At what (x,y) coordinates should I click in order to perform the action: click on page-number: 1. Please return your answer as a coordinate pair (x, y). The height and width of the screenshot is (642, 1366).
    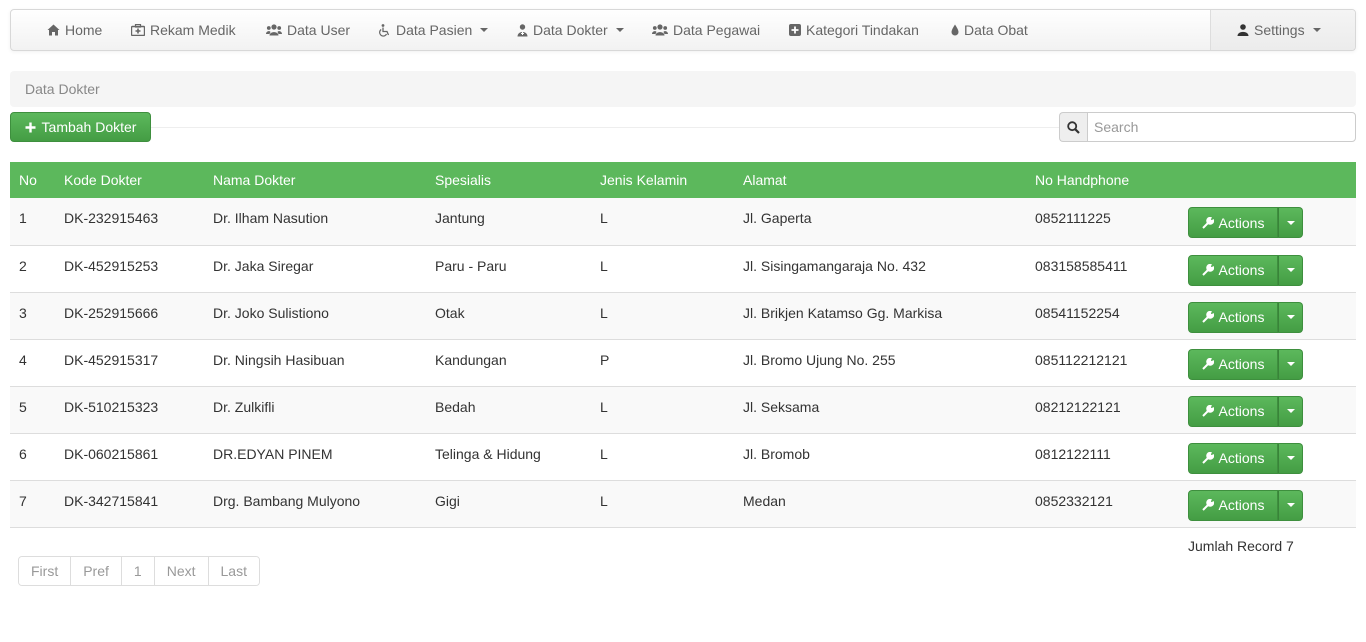
    Looking at the image, I should click on (138, 571).